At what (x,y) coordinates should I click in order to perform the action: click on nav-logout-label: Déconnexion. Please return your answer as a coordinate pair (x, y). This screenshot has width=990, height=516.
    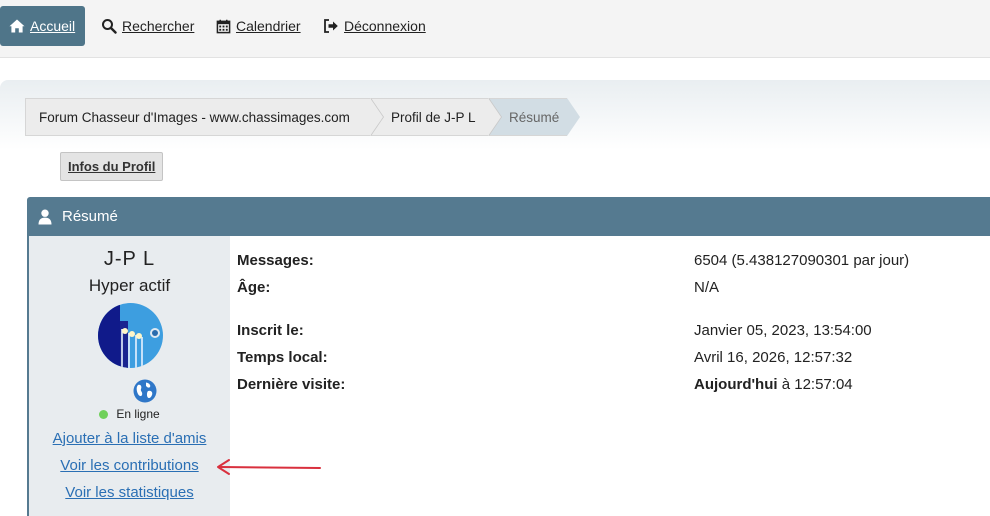
    Looking at the image, I should click on (385, 26).